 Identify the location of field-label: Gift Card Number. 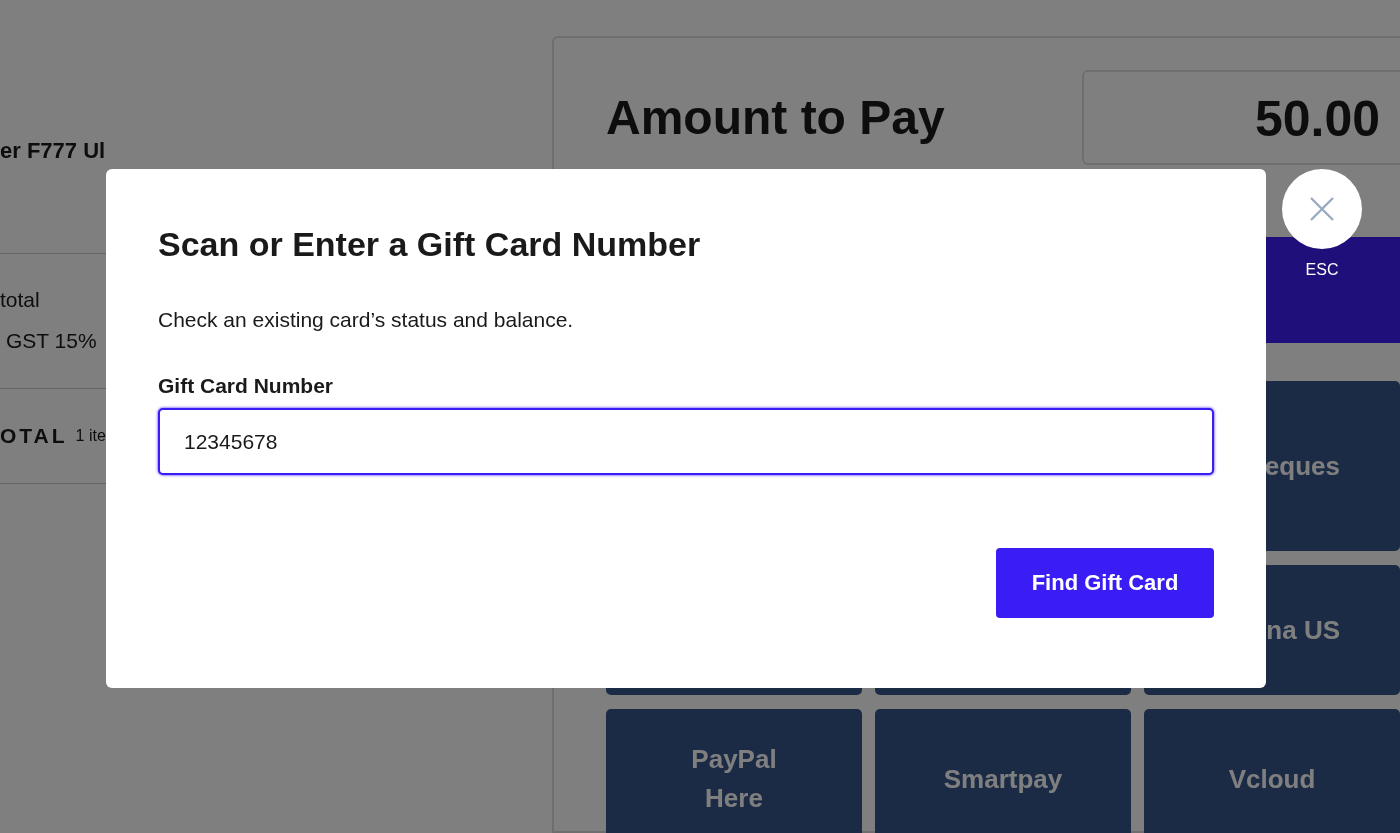
(245, 386).